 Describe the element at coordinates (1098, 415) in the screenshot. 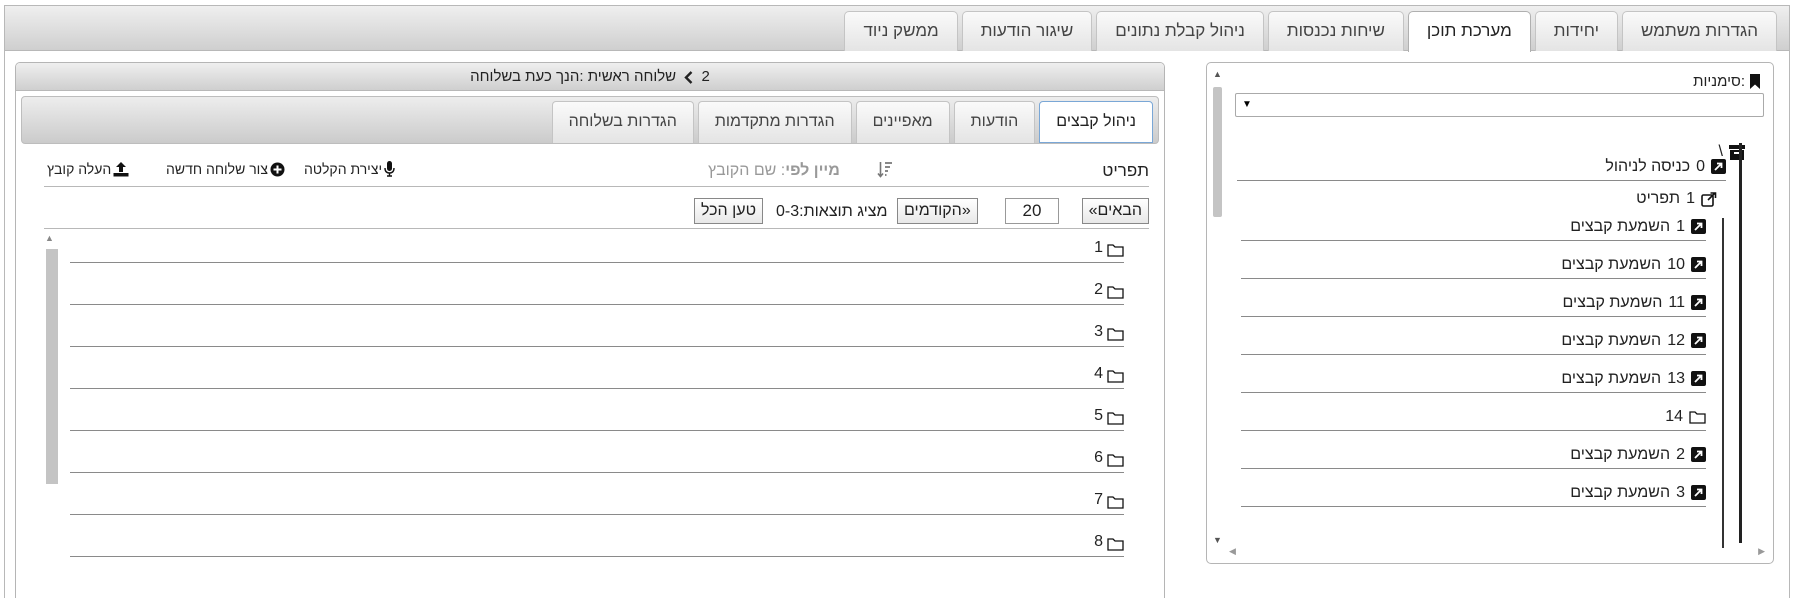

I see `file-name: 5` at that location.